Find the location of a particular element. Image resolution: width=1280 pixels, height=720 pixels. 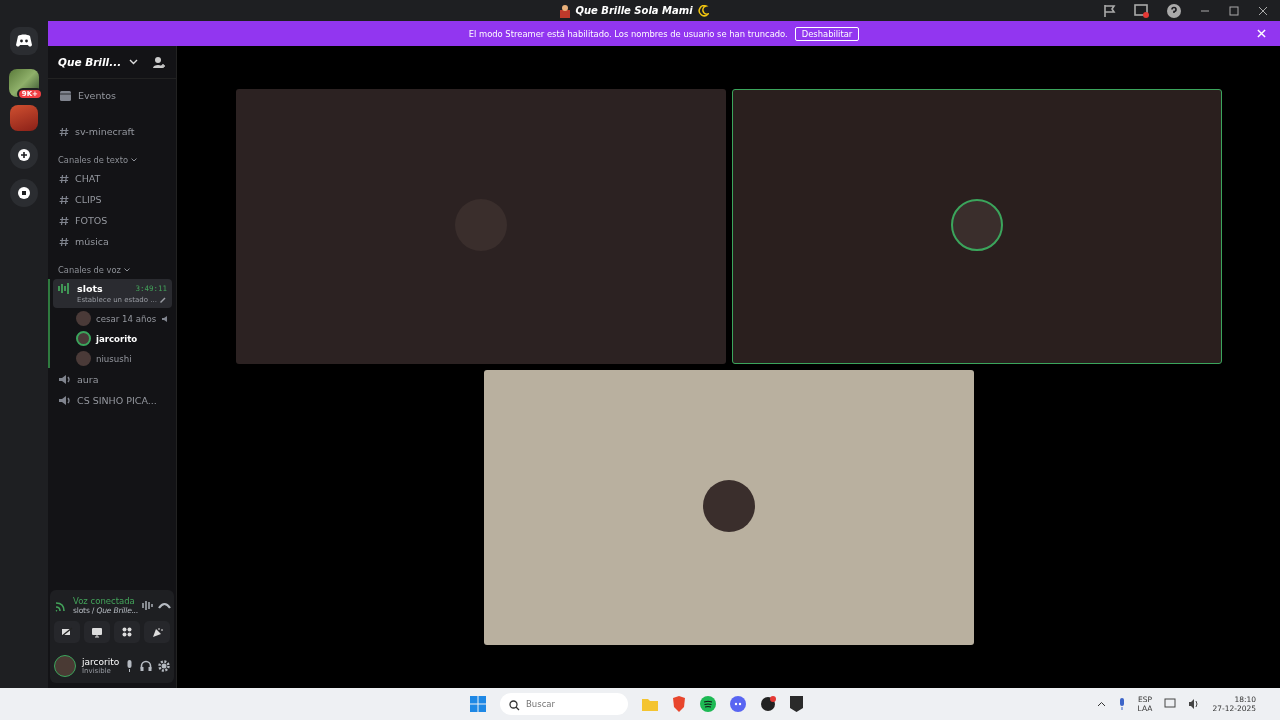

camera-button is located at coordinates (67, 632).